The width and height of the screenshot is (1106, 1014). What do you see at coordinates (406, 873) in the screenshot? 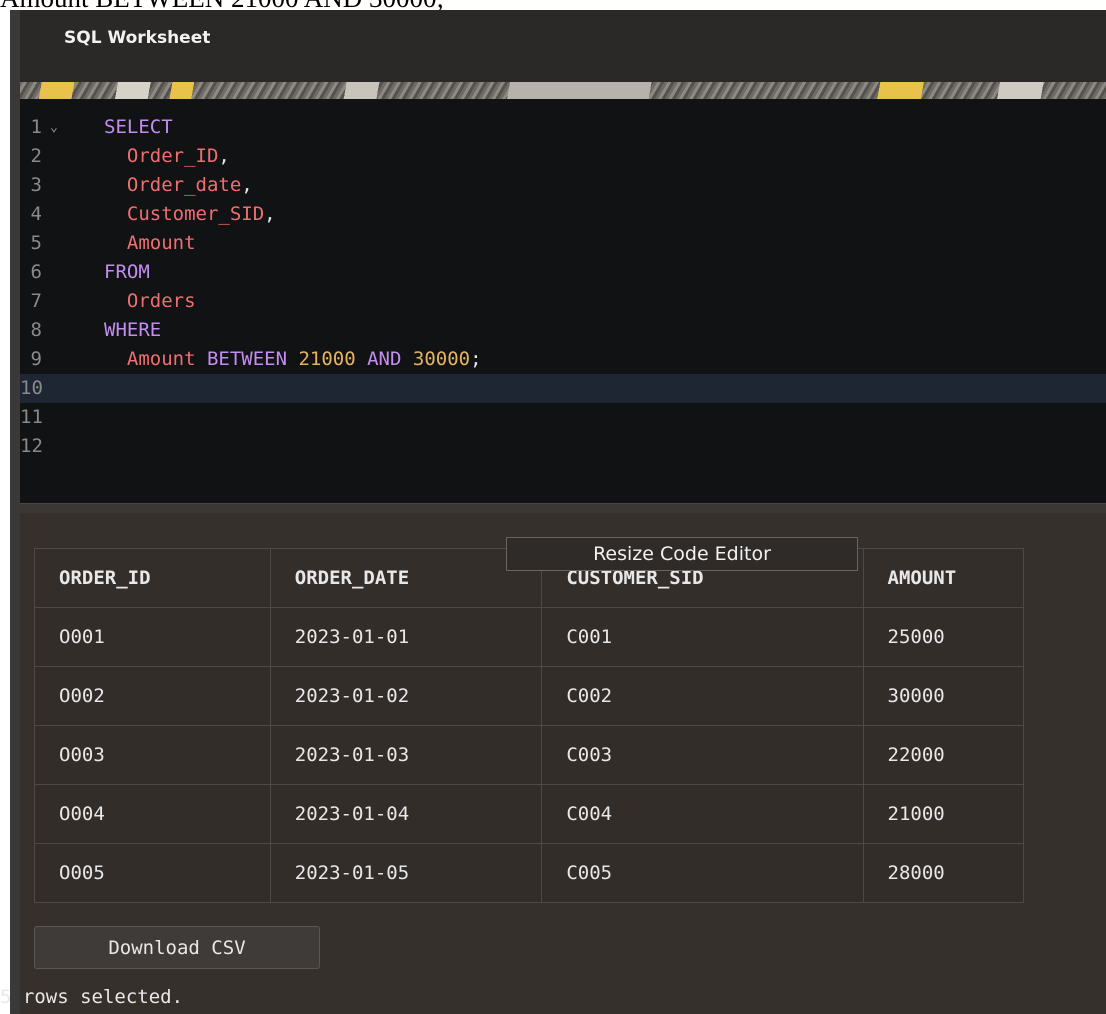
I see `table-cell: 2023-01-05` at bounding box center [406, 873].